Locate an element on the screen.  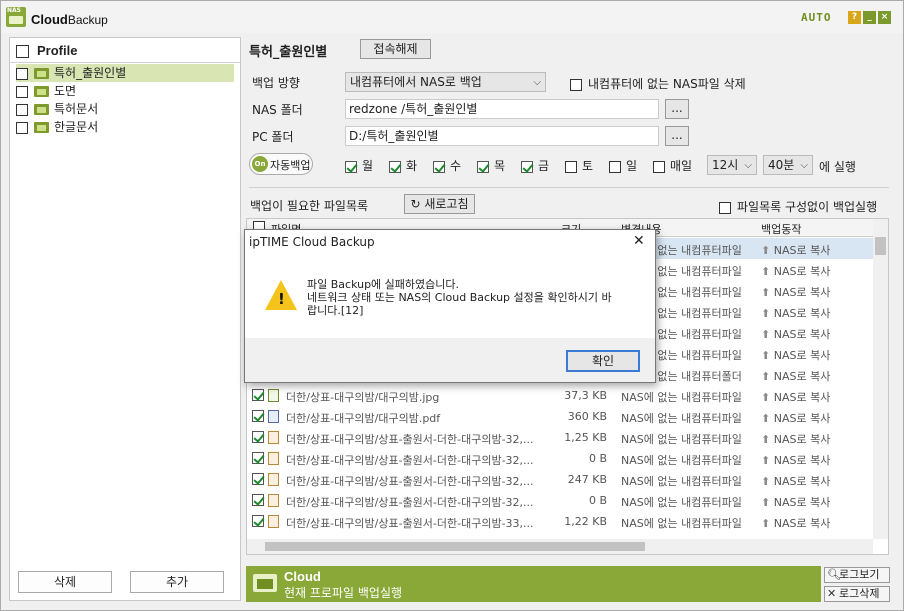
profile-list: 특허_출원인별 도면 특허문서 한글문서 is located at coordinates (125, 100).